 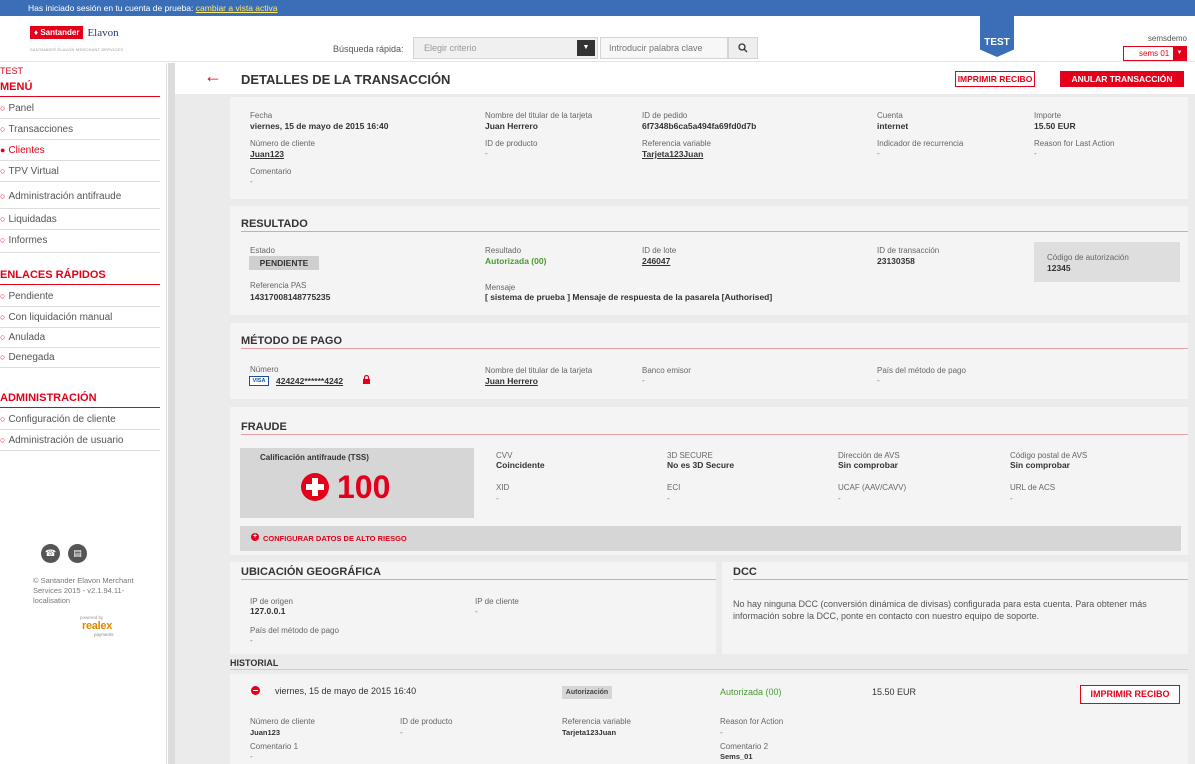 I want to click on geo-divider, so click(x=478, y=579).